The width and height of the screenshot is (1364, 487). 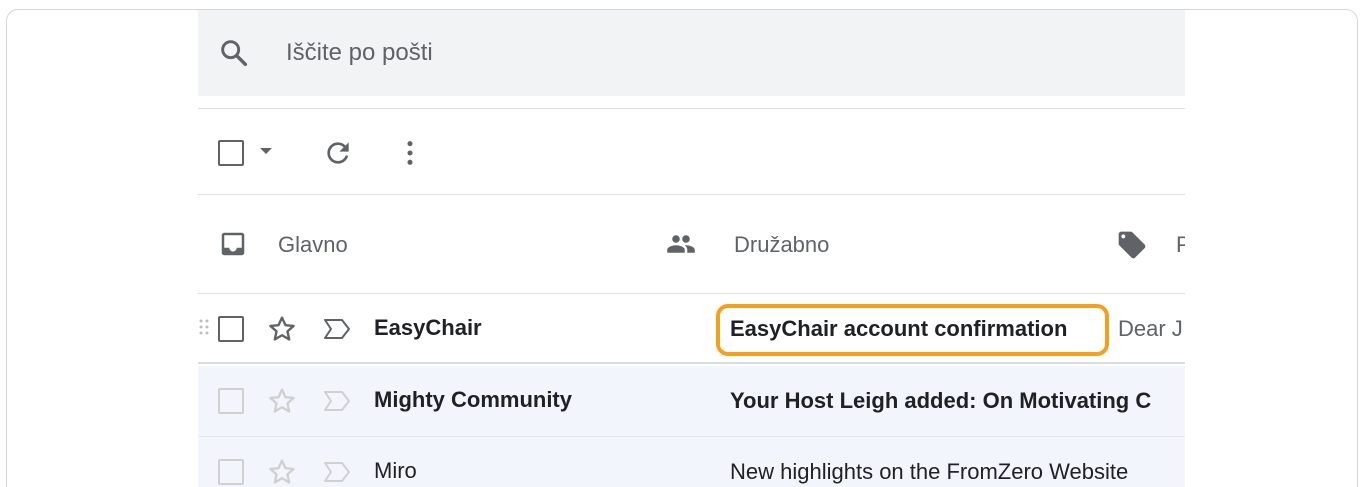 I want to click on refresh-icon, so click(x=338, y=153).